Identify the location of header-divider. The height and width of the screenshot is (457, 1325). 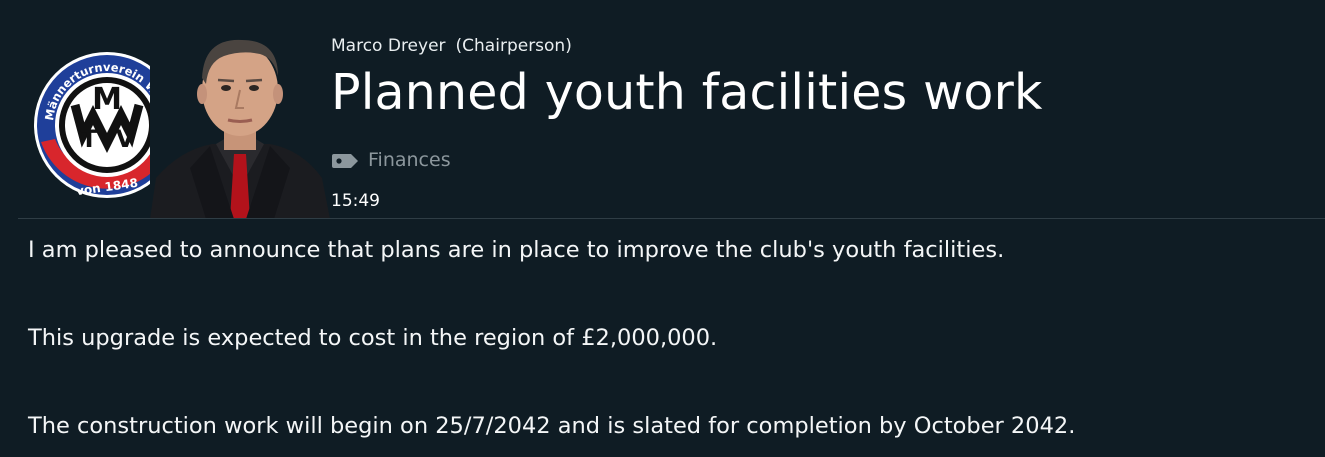
(671, 218).